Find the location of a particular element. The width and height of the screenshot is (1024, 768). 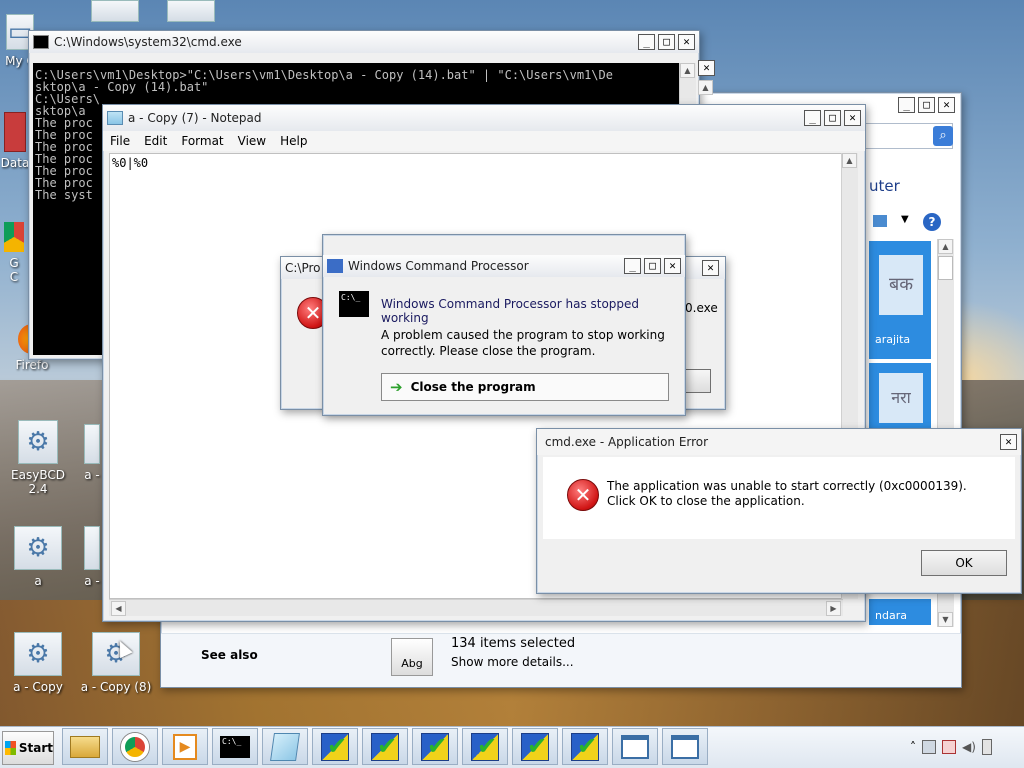

ok-button: OK is located at coordinates (964, 563).